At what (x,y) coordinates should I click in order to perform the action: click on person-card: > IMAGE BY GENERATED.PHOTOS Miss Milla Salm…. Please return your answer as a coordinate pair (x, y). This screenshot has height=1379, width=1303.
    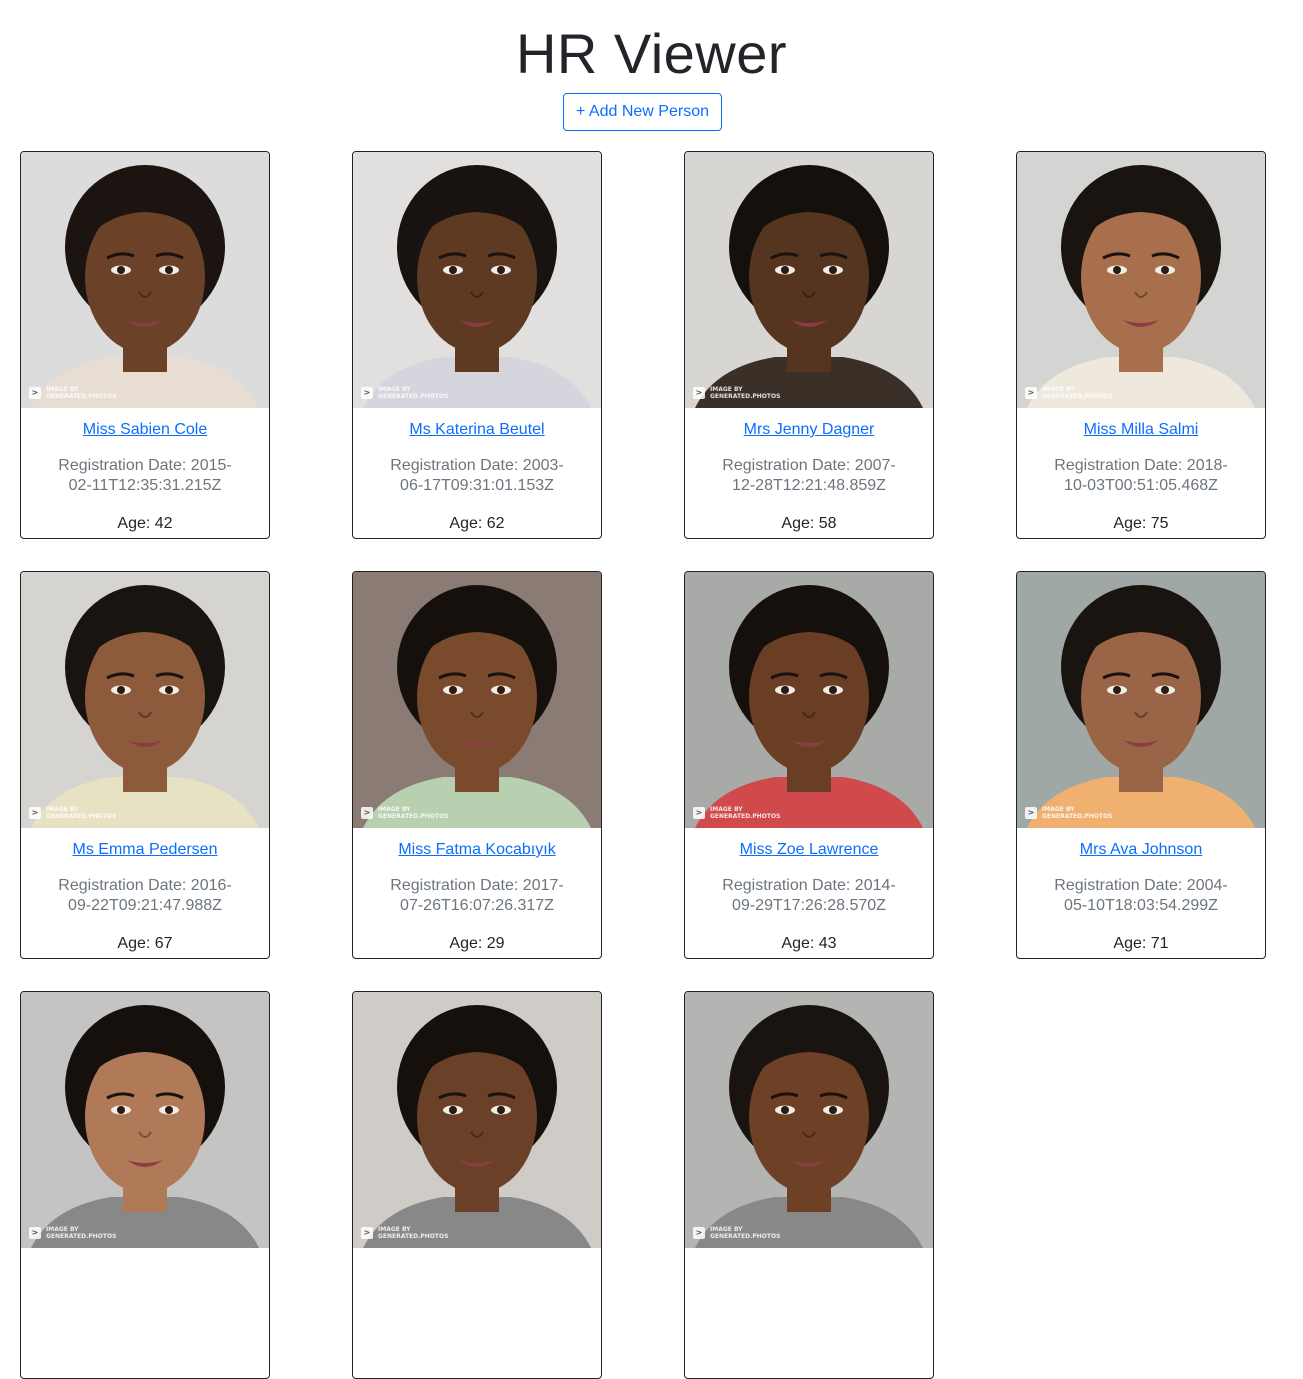
    Looking at the image, I should click on (1141, 345).